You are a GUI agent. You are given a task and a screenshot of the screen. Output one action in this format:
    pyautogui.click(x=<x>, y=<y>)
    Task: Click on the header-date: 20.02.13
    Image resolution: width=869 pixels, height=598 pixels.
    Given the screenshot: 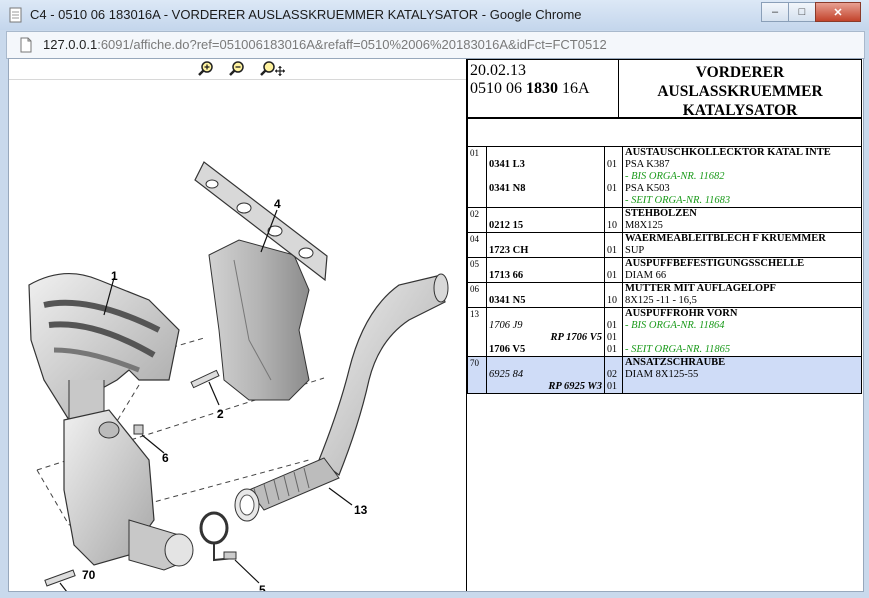 What is the action you would take?
    pyautogui.click(x=498, y=70)
    